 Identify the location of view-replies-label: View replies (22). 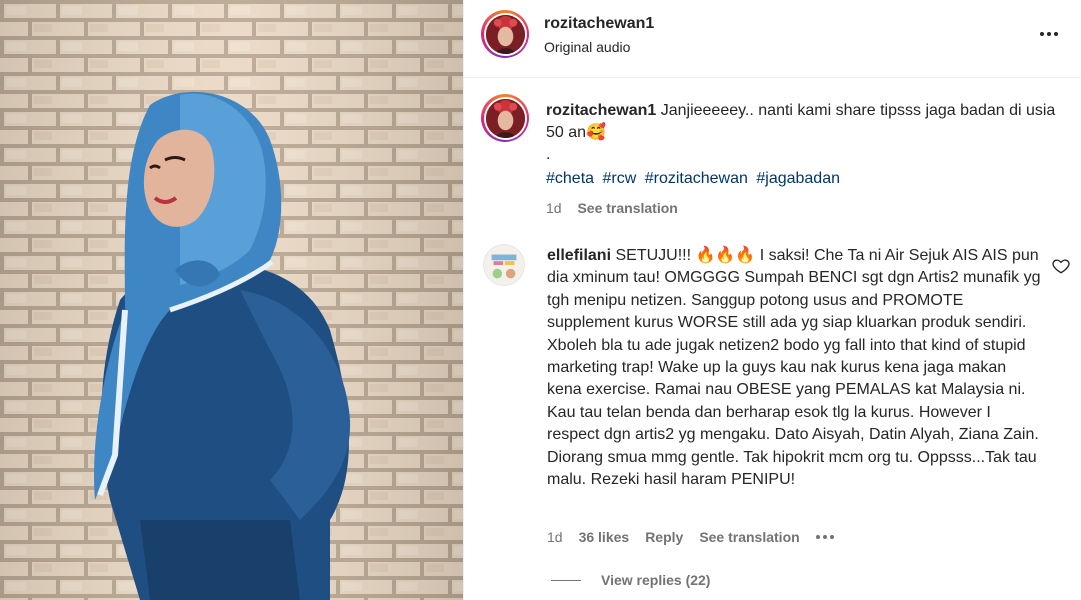
(656, 580).